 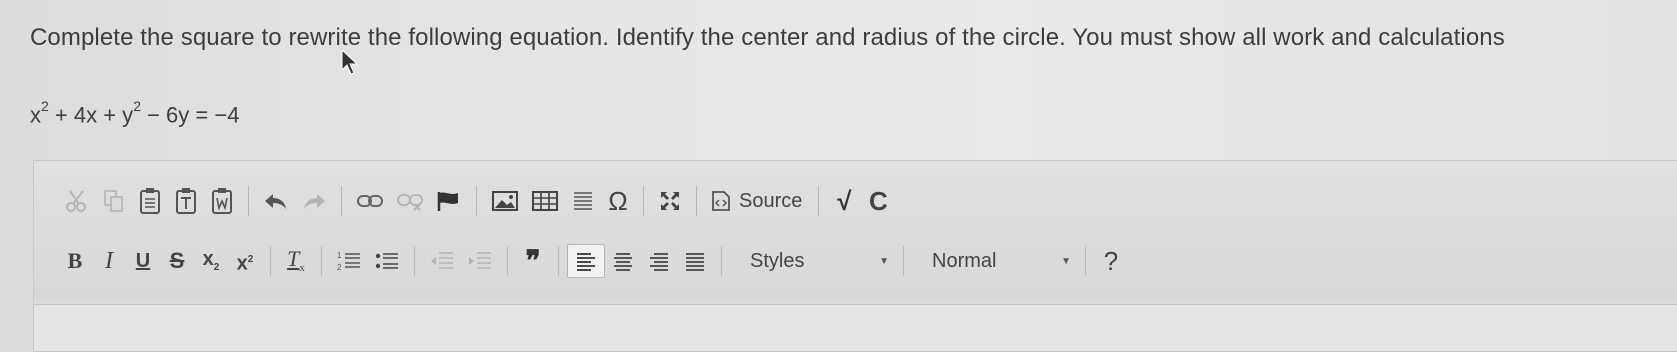 I want to click on omega-label: Ω, so click(x=618, y=200).